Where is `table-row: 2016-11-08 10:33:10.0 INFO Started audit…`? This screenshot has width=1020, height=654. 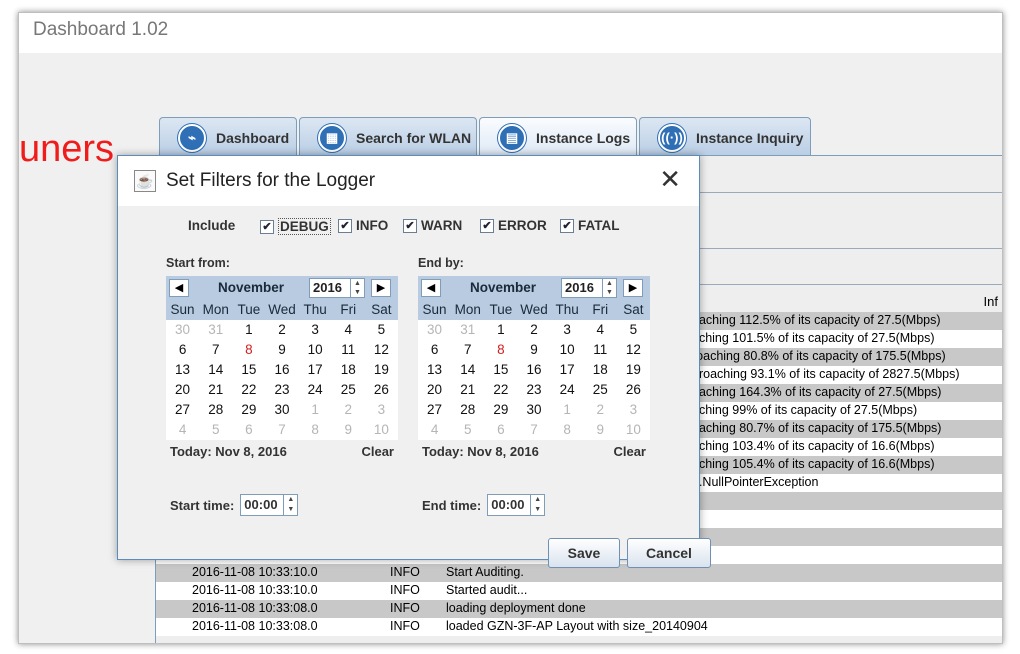 table-row: 2016-11-08 10:33:10.0 INFO Started audit… is located at coordinates (579, 591).